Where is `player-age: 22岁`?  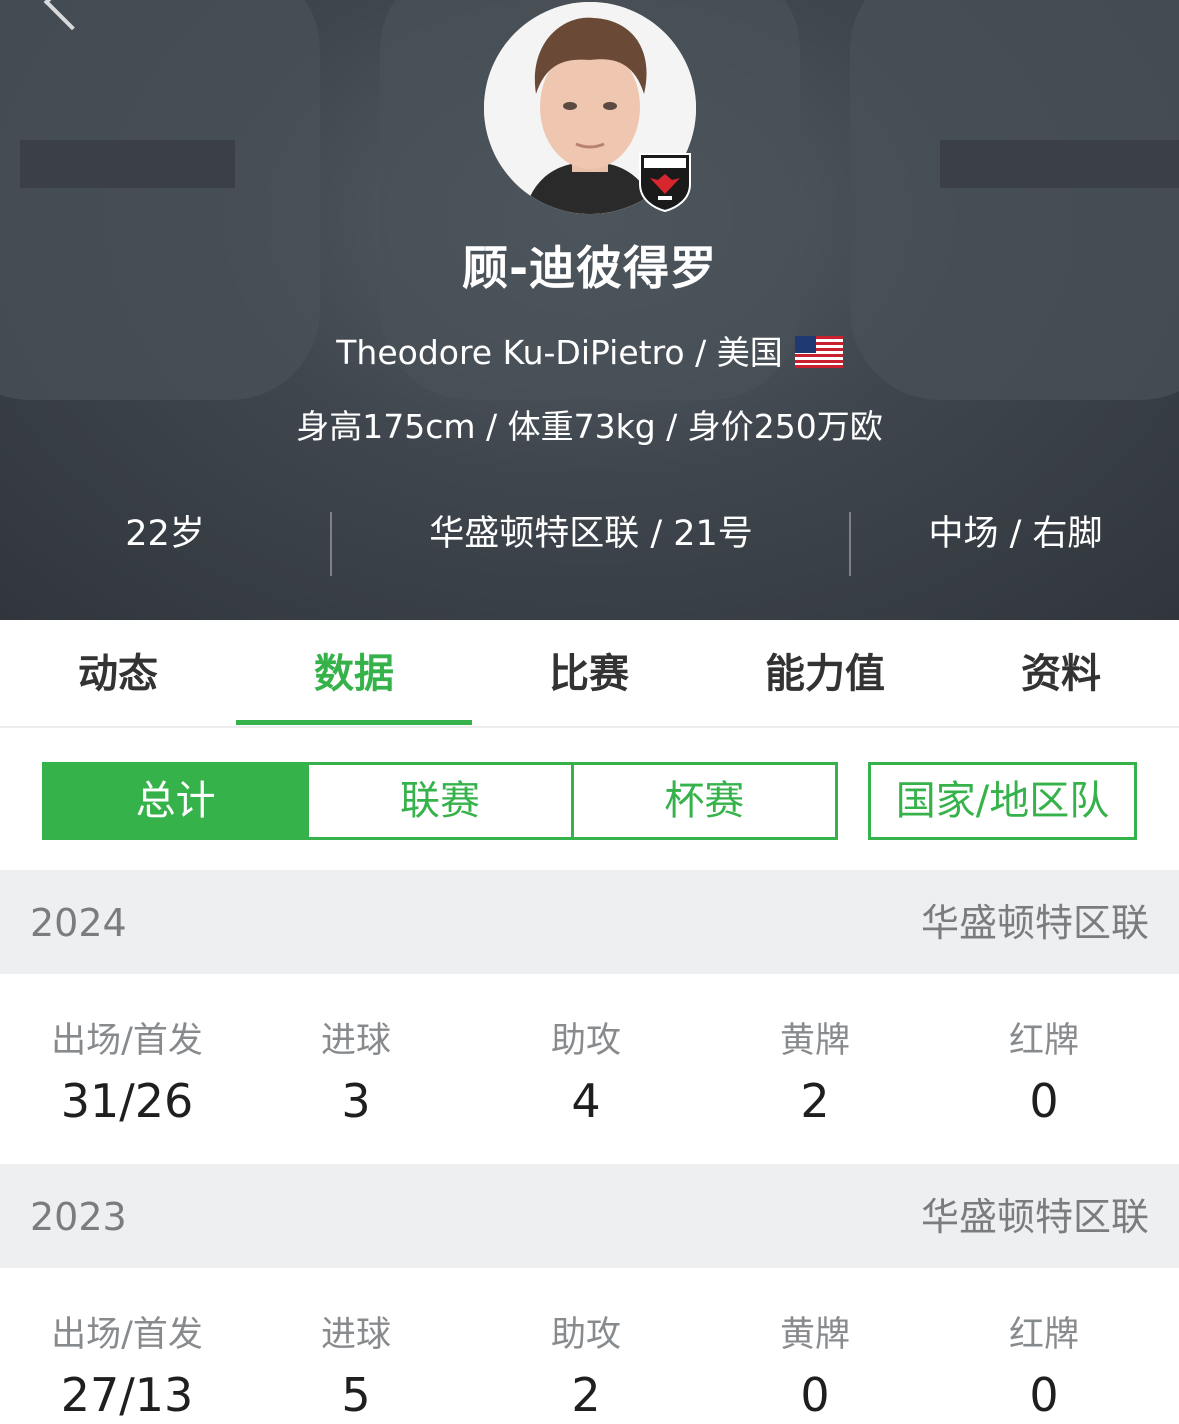 player-age: 22岁 is located at coordinates (165, 534).